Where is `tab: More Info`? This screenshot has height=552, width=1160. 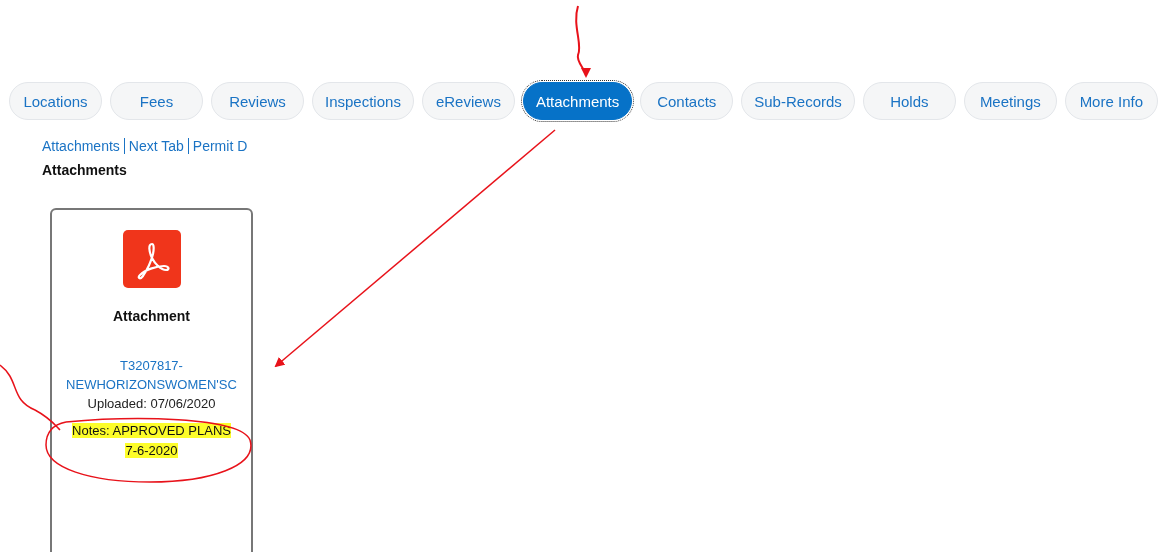
tab: More Info is located at coordinates (1111, 101).